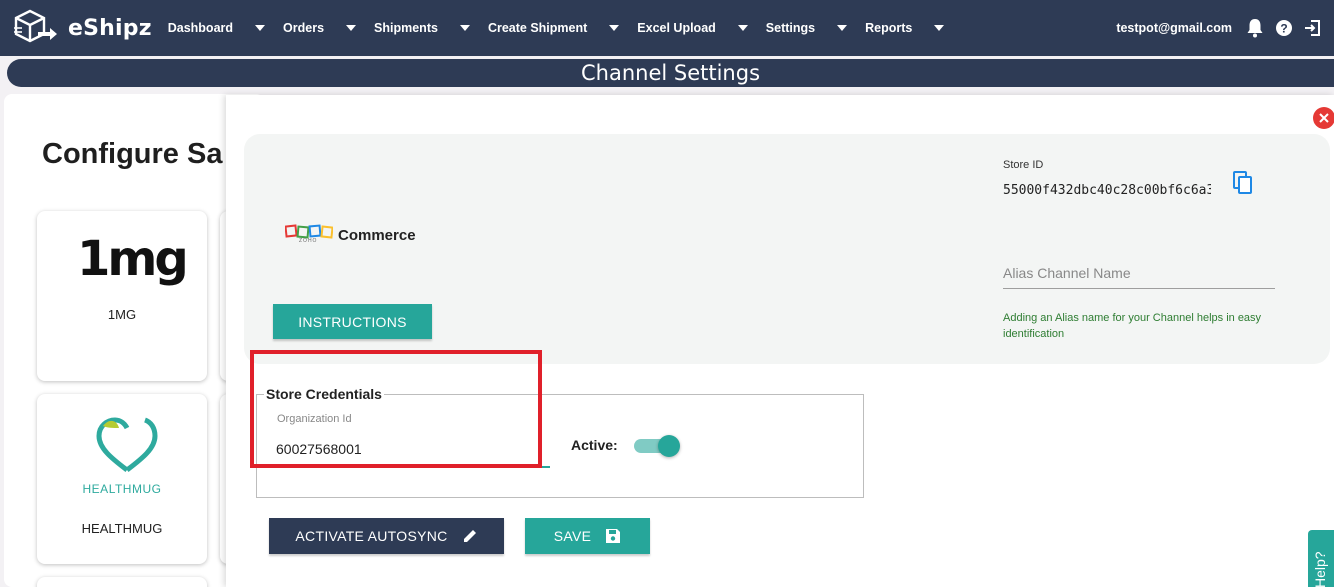 The image size is (1334, 587). I want to click on nav-excel-upload: Excel Upload, so click(692, 28).